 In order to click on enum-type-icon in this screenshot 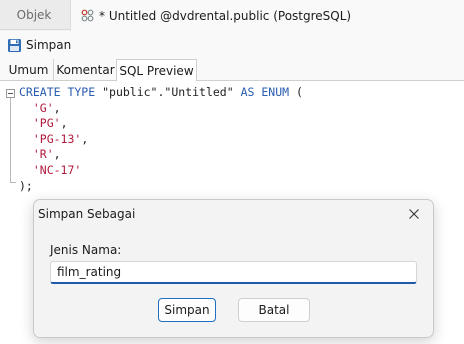, I will do `click(87, 15)`.